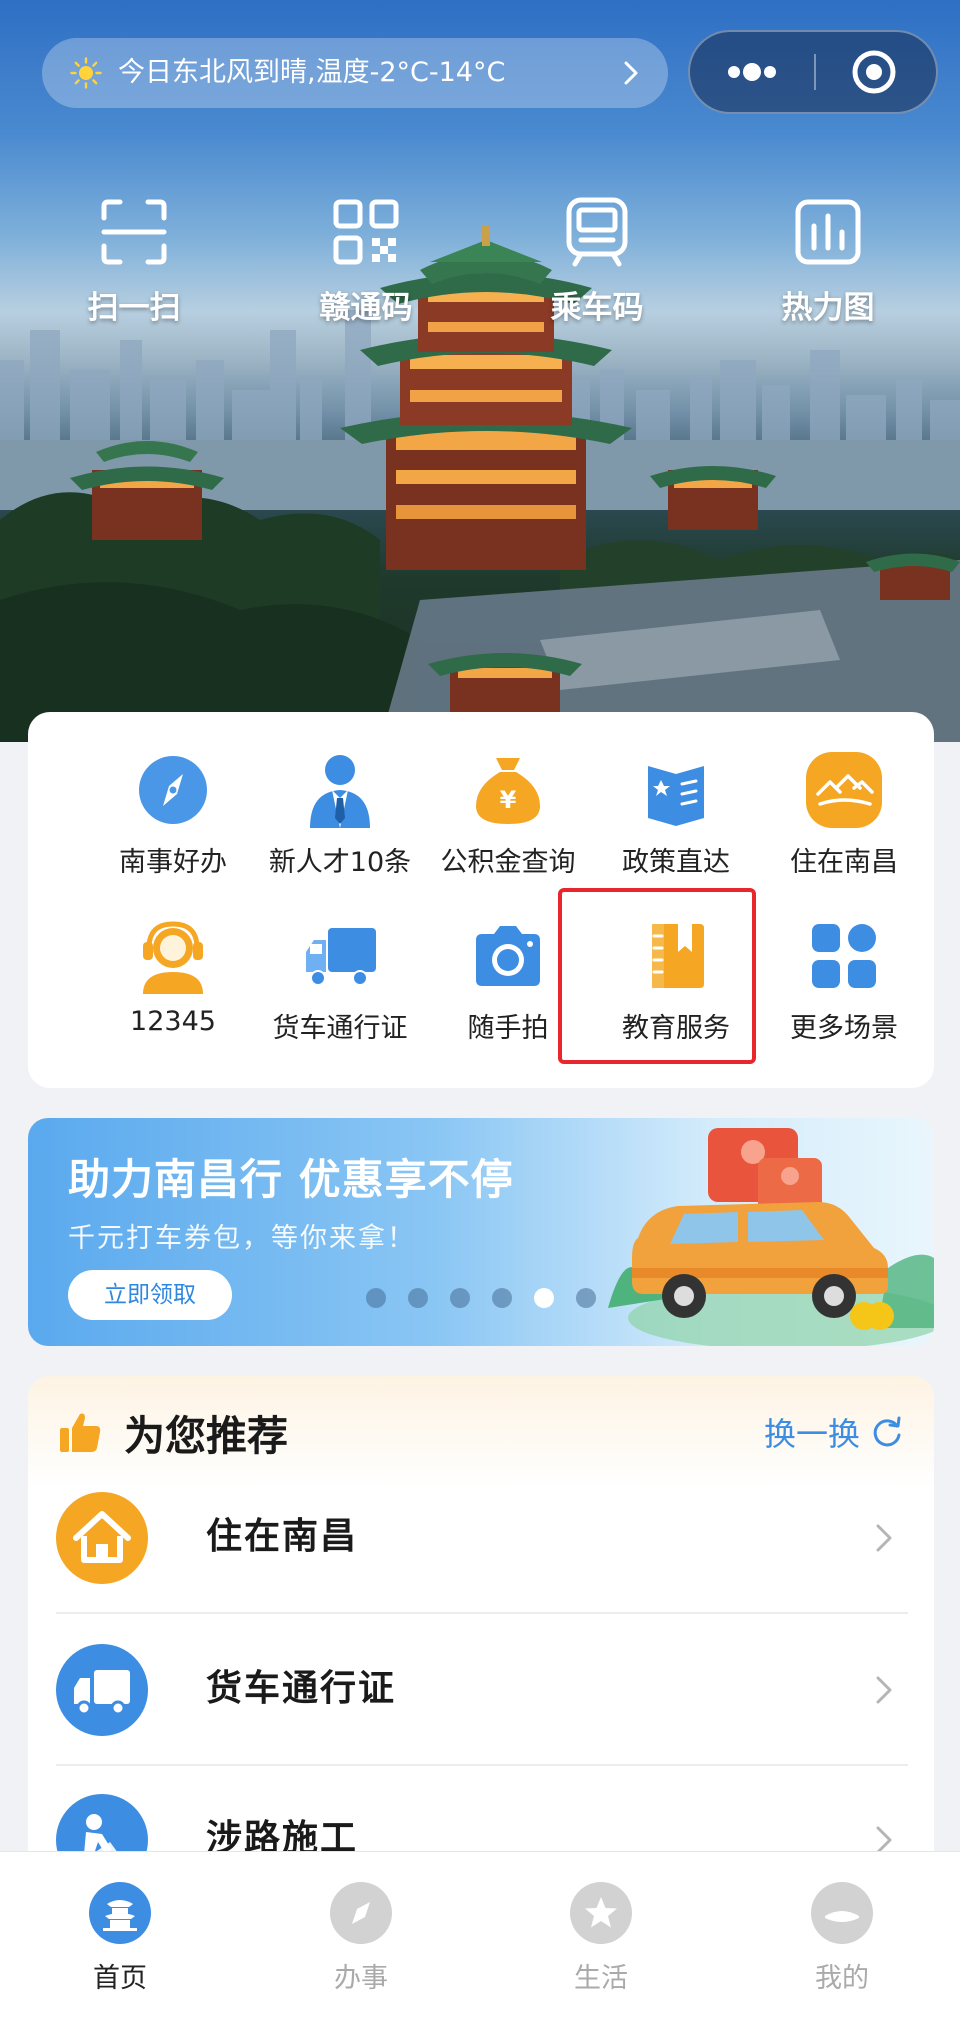 This screenshot has width=960, height=2031. I want to click on refresh-icon, so click(887, 1431).